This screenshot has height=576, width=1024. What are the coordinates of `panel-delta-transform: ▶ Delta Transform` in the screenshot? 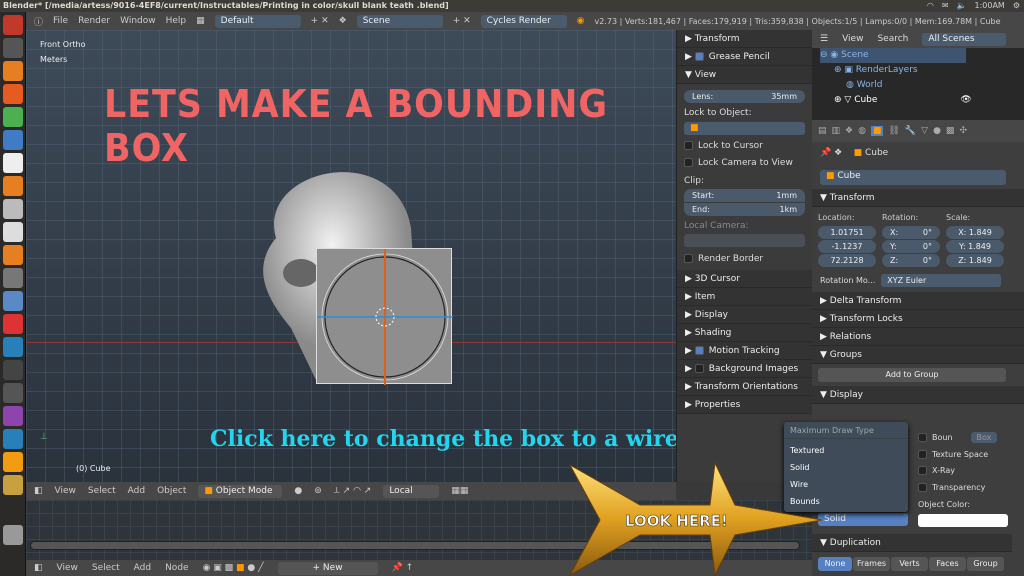 It's located at (918, 301).